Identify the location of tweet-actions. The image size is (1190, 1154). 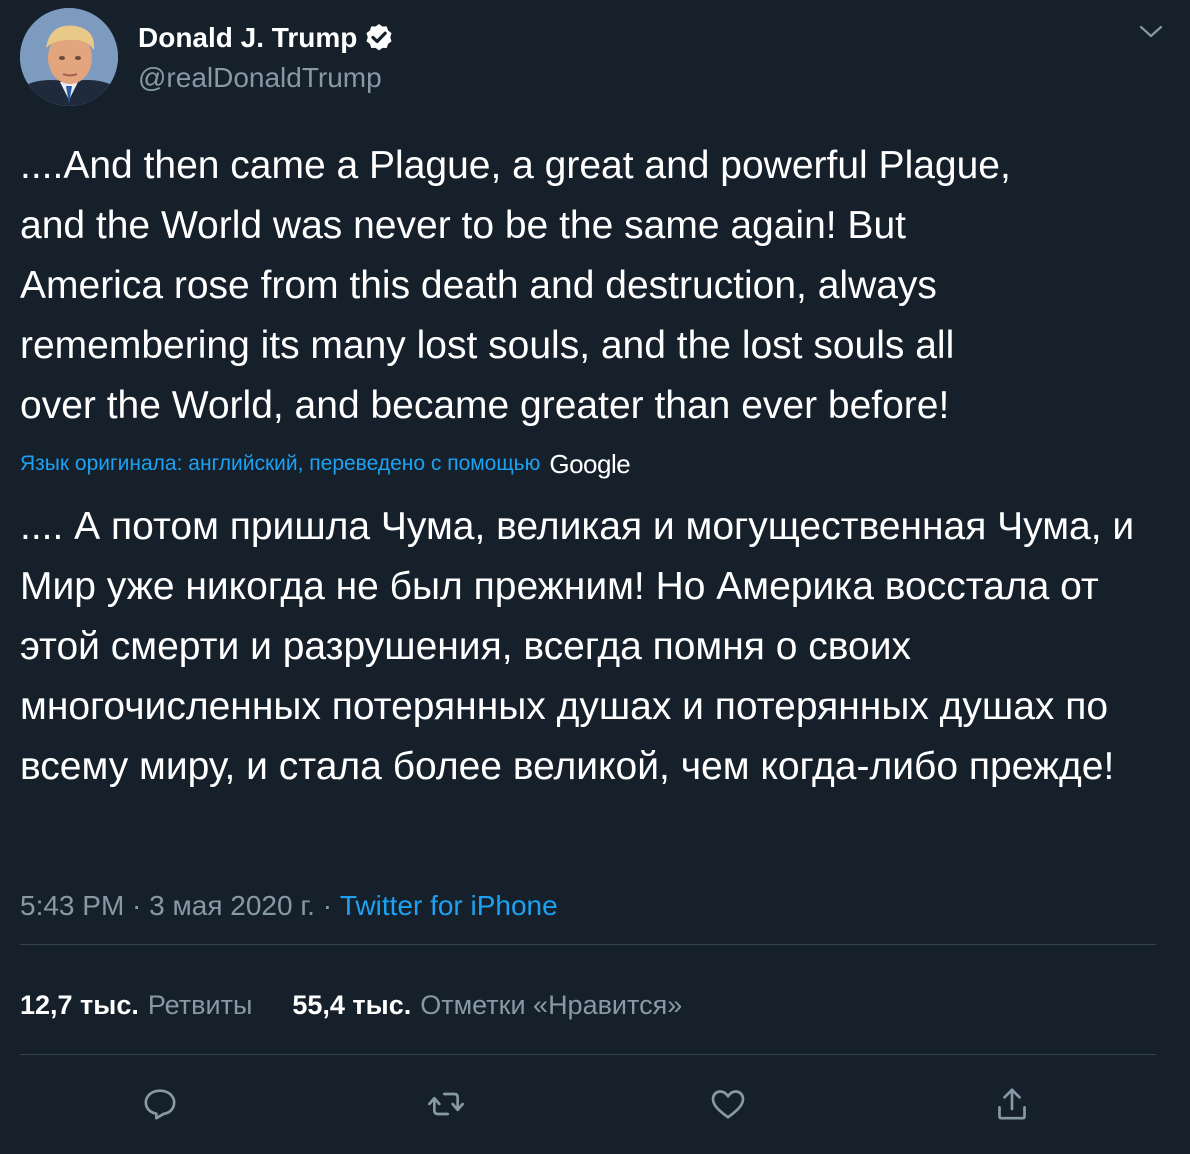
(595, 1106).